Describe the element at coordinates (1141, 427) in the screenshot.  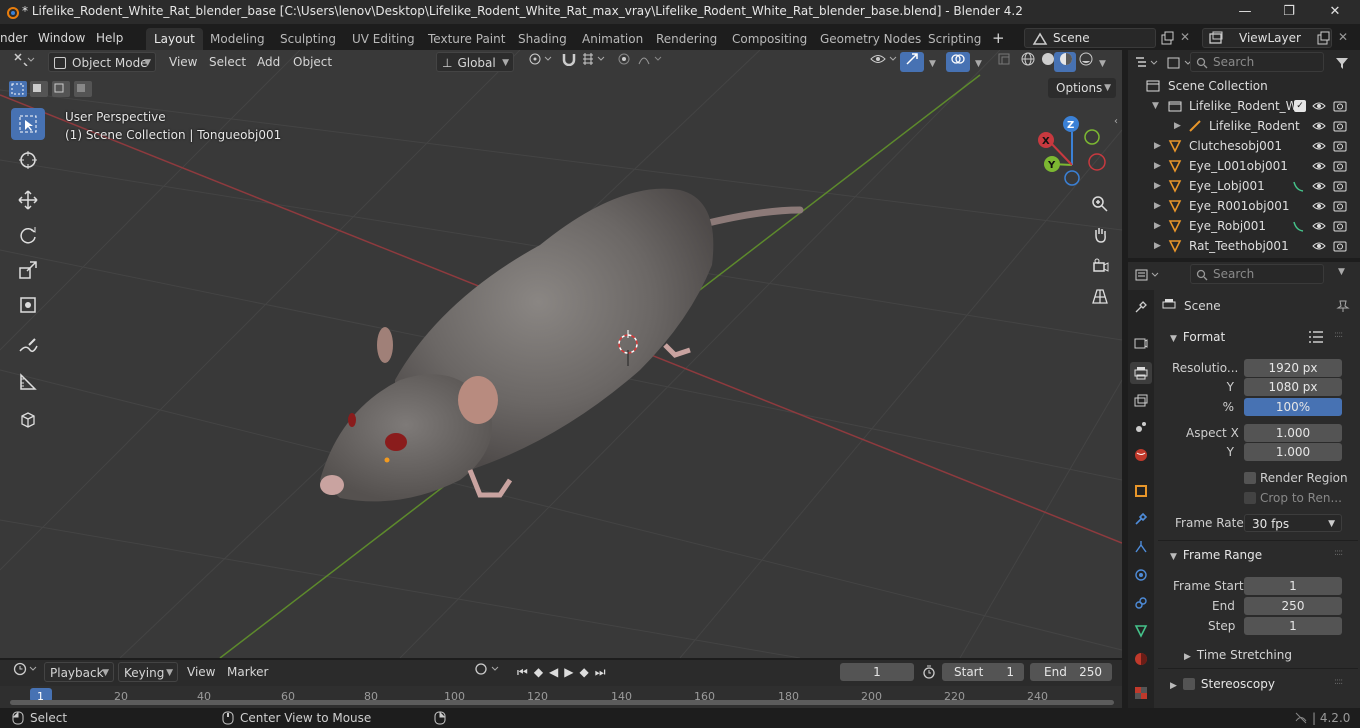
I see `tab-scene` at that location.